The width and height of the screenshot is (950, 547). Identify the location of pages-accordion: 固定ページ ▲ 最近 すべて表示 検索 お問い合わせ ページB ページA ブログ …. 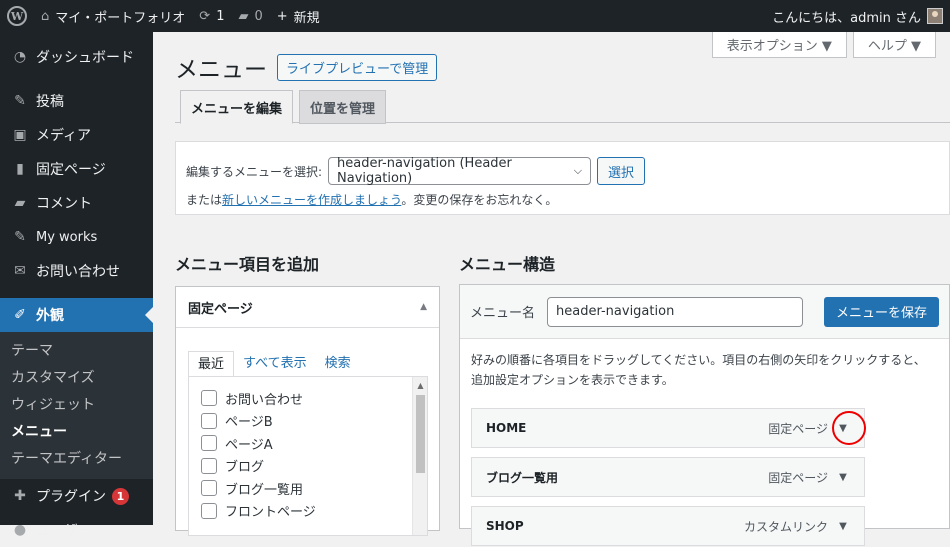
(307, 411).